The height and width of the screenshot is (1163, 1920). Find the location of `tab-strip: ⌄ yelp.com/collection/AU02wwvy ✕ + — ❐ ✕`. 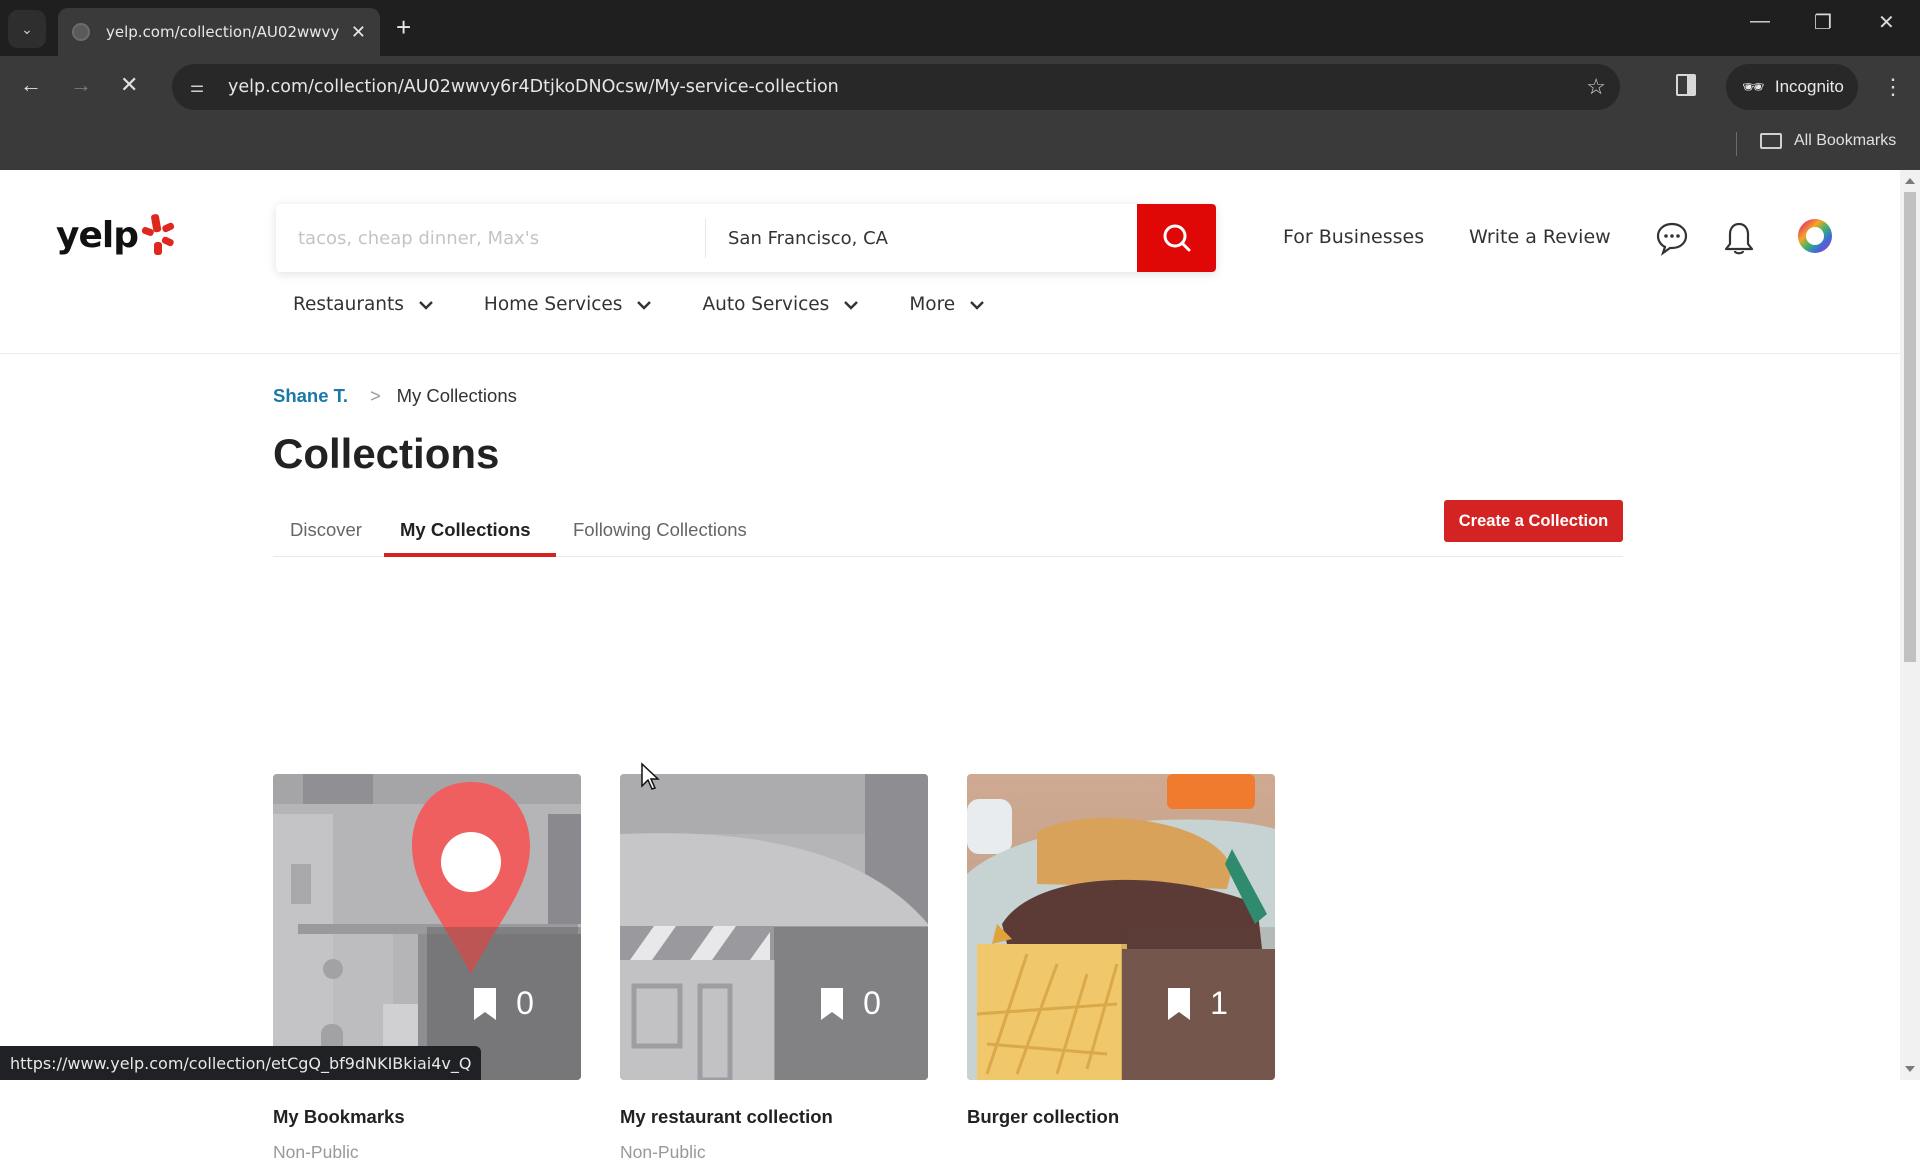

tab-strip: ⌄ yelp.com/collection/AU02wwvy ✕ + — ❐ ✕ is located at coordinates (960, 28).